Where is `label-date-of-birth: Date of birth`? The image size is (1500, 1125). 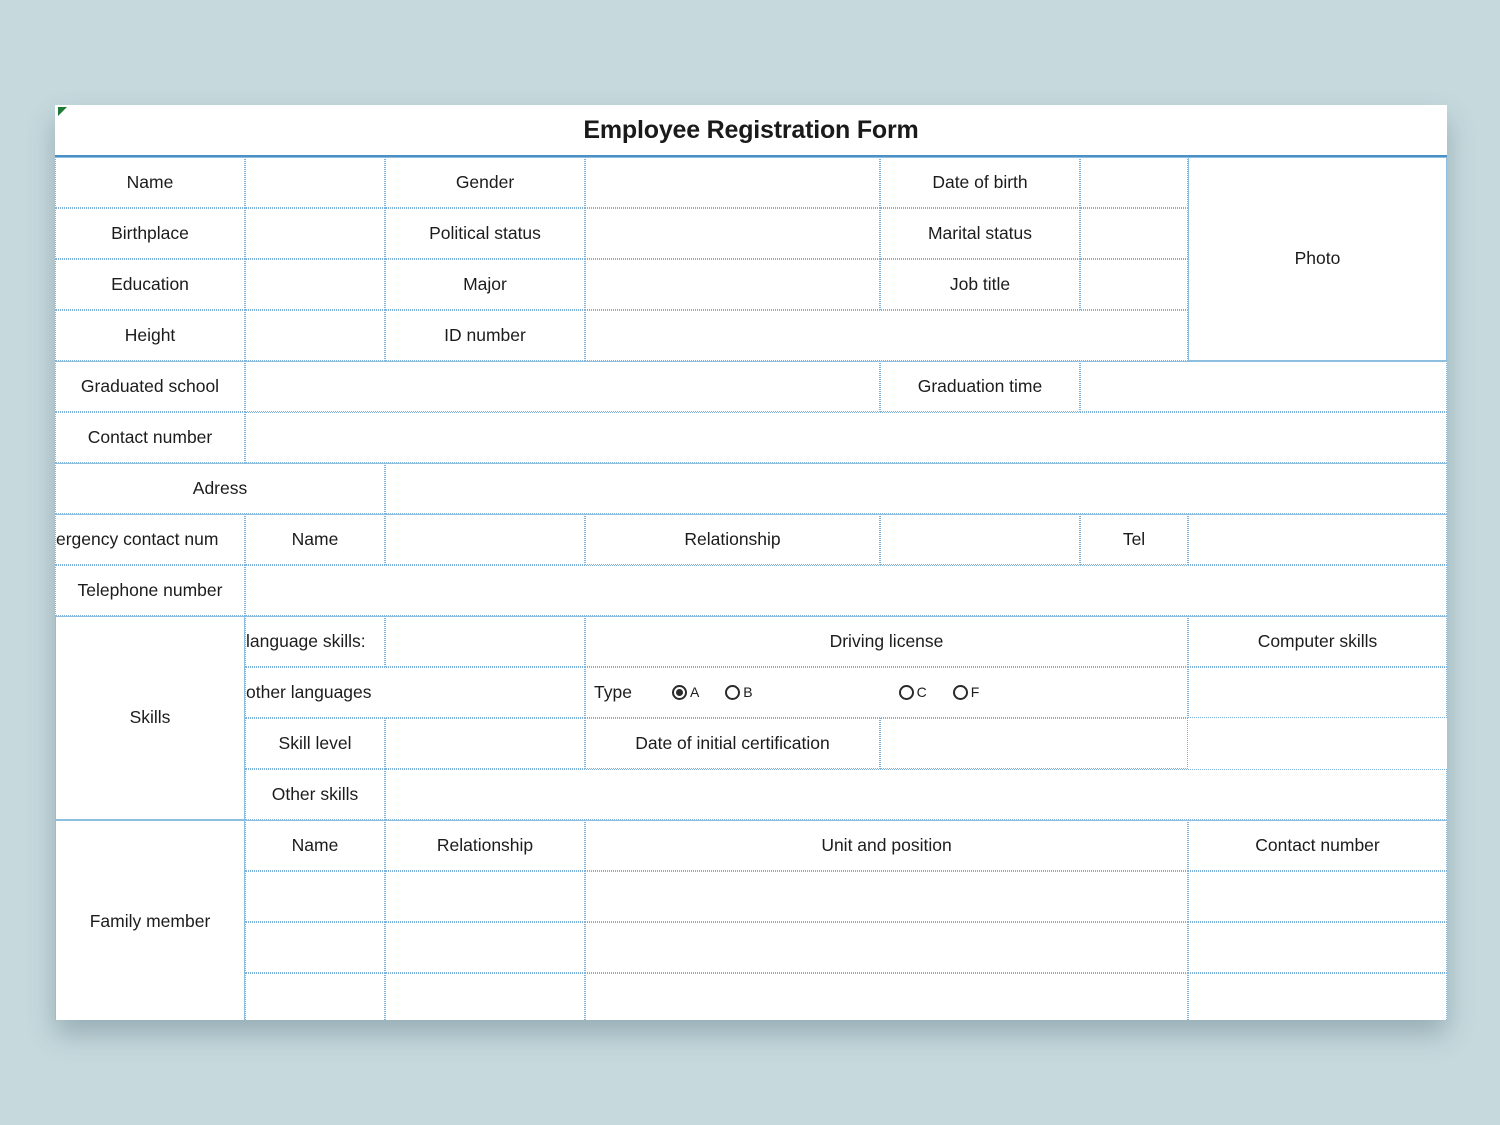
label-date-of-birth: Date of birth is located at coordinates (980, 182).